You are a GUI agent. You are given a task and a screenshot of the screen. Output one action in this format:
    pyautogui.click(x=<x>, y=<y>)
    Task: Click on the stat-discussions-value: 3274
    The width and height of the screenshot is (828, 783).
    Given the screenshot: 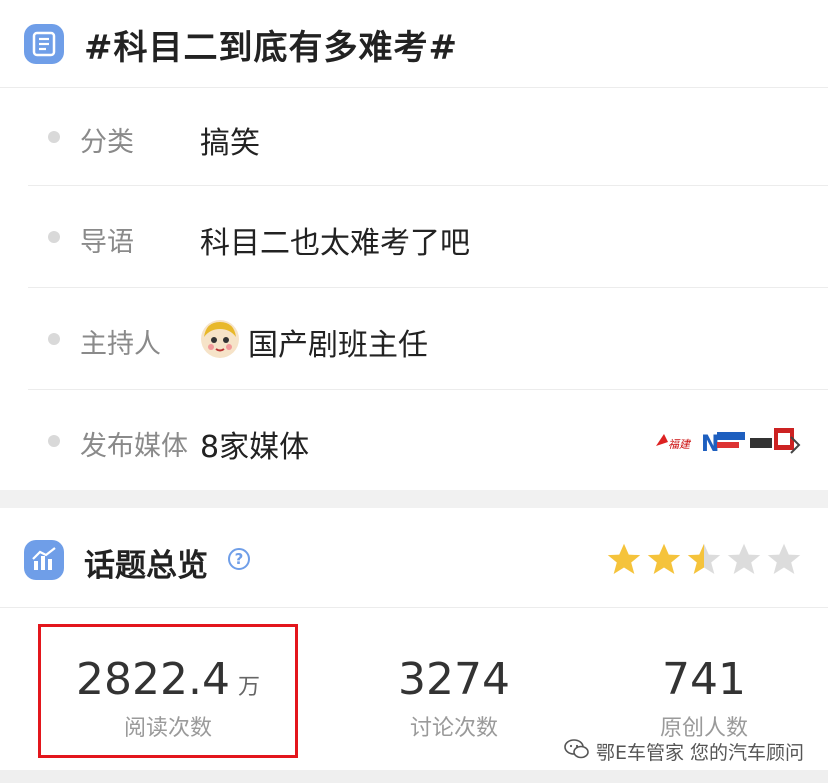 What is the action you would take?
    pyautogui.click(x=454, y=679)
    